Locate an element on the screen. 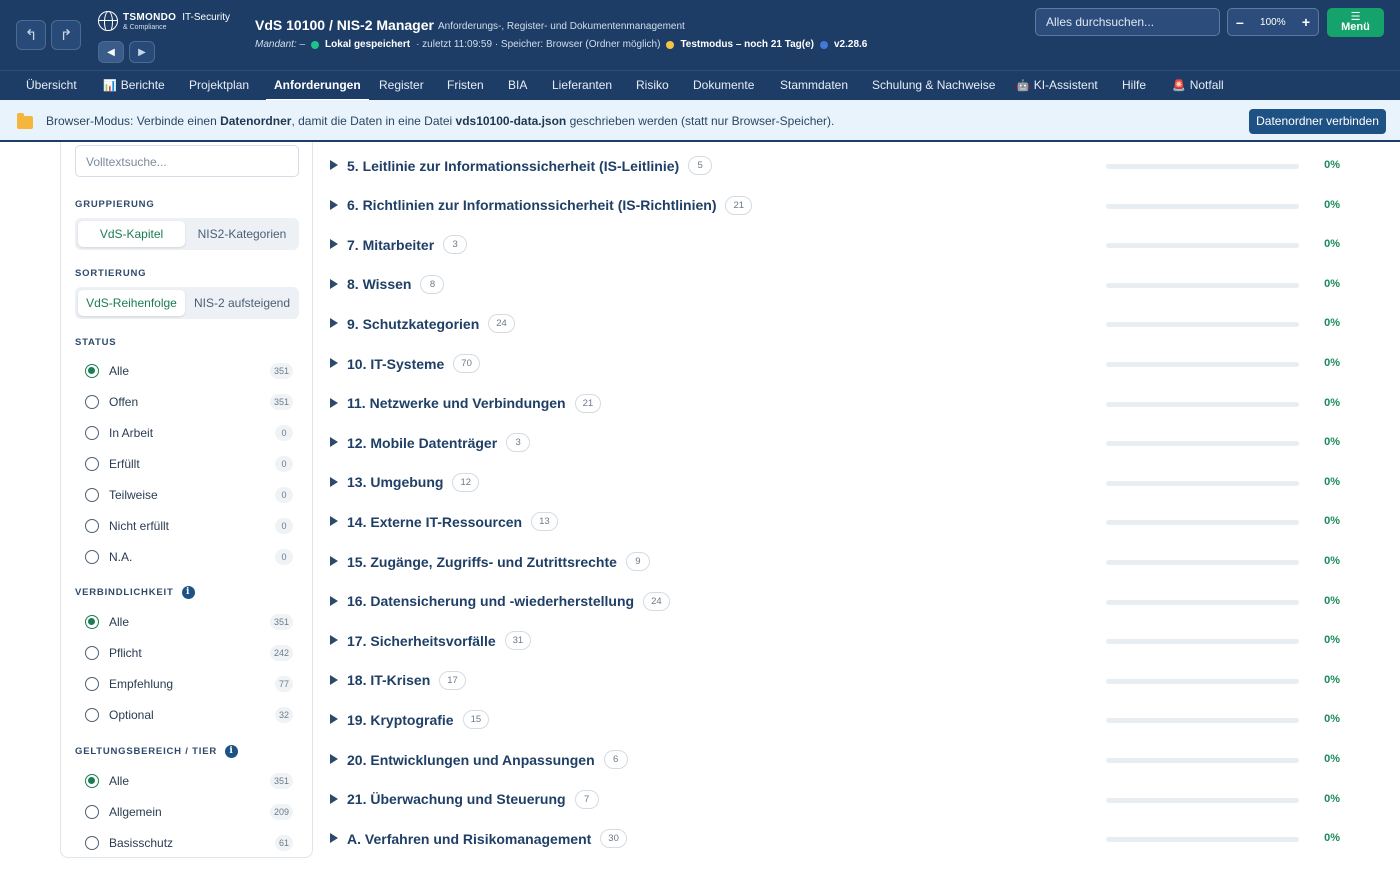  sorting-nis2-button: NIS-2 aufsteigend is located at coordinates (242, 303).